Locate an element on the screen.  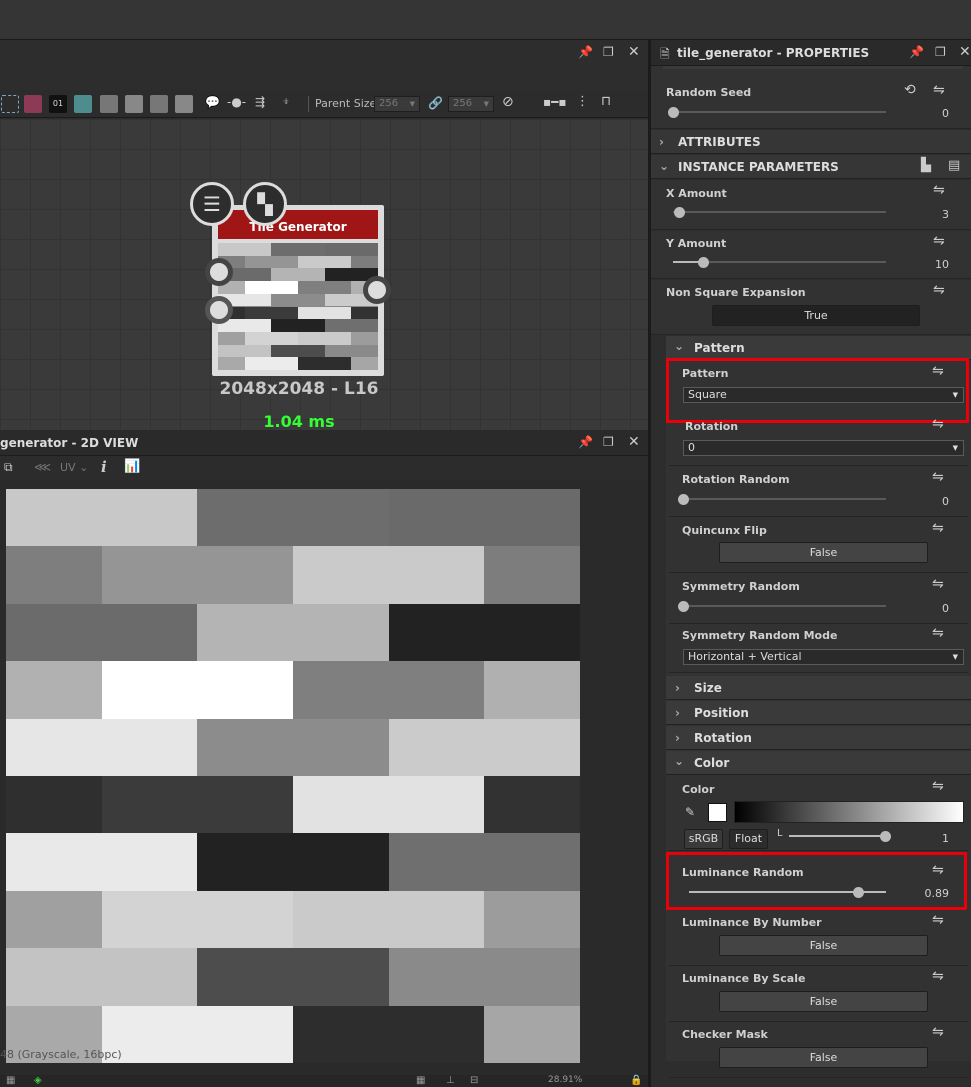
luminance-gradient is located at coordinates (849, 812).